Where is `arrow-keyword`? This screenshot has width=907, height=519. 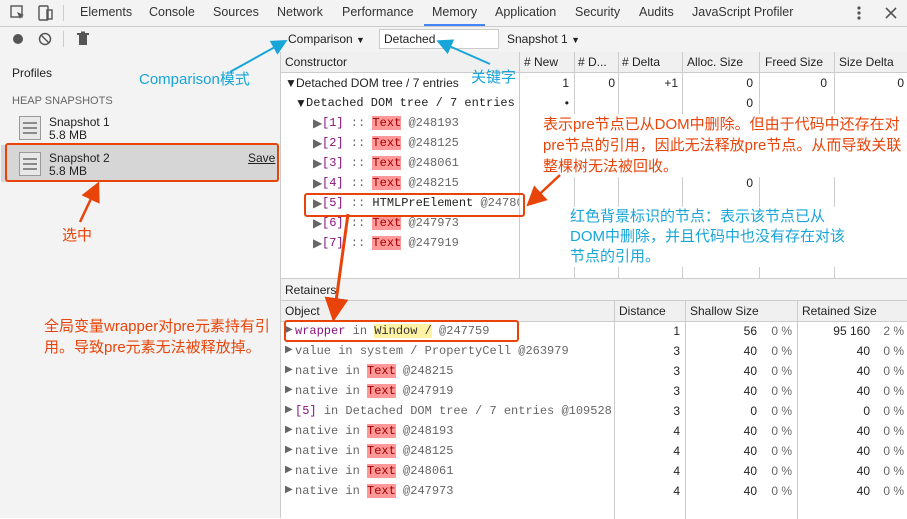 arrow-keyword is located at coordinates (463, 52).